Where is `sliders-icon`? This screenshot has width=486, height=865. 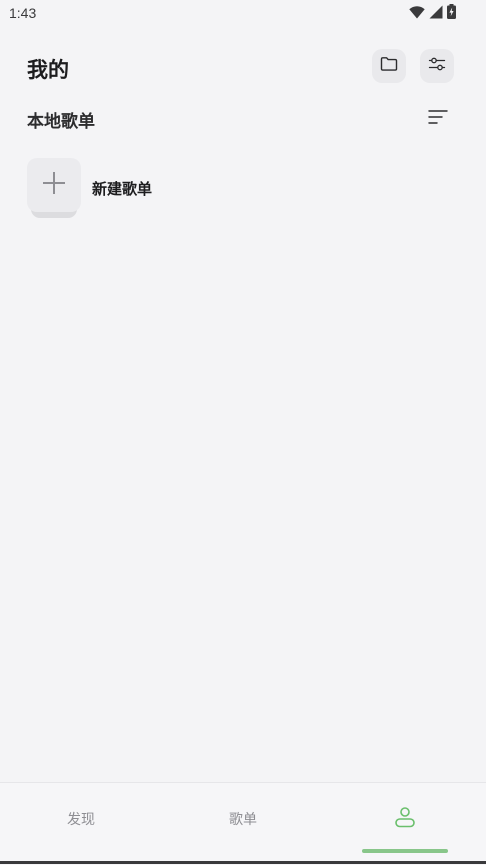 sliders-icon is located at coordinates (437, 66).